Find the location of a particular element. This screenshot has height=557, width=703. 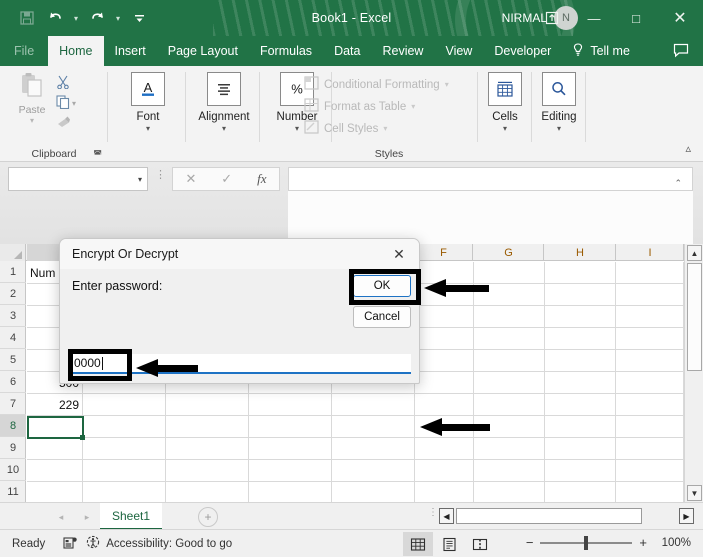

row-header-11: 11 is located at coordinates (13, 492).